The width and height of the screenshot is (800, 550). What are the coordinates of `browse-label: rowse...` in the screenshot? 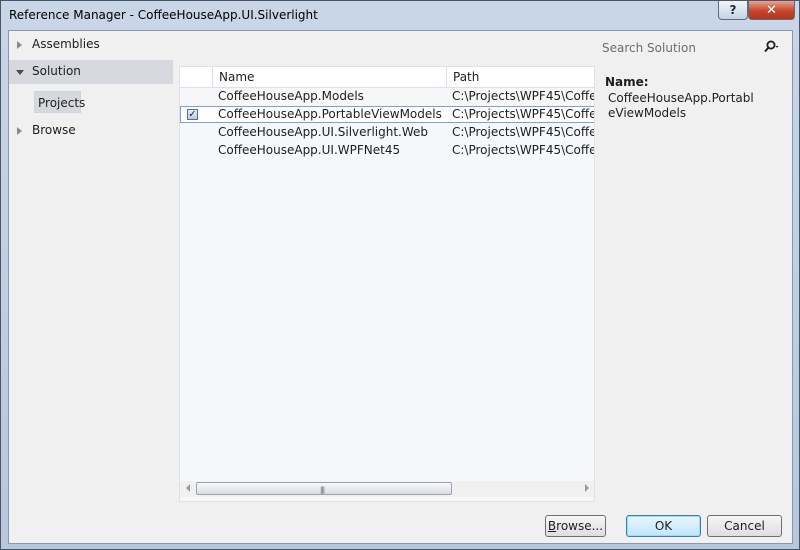 It's located at (580, 526).